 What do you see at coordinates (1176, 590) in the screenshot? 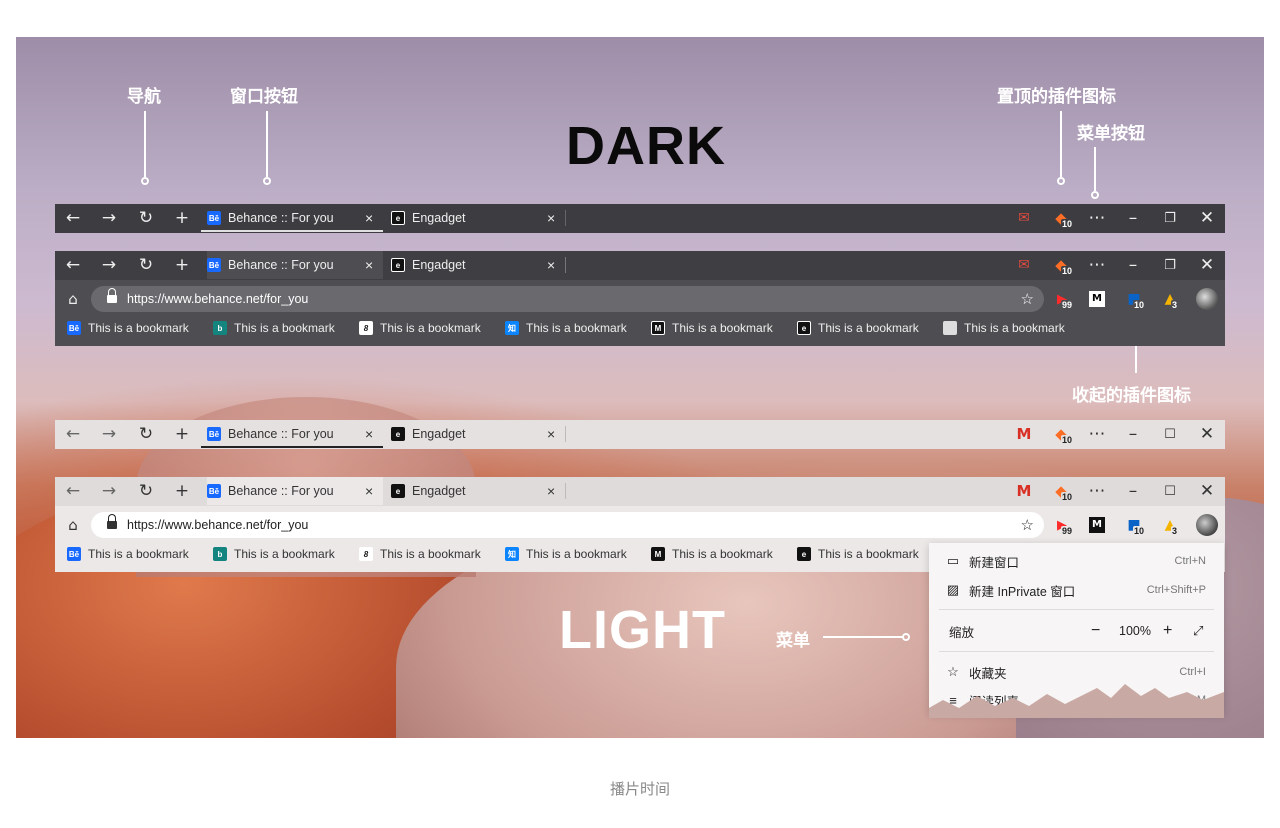
I see `menu-shortcut: Ctrl+Shift+P` at bounding box center [1176, 590].